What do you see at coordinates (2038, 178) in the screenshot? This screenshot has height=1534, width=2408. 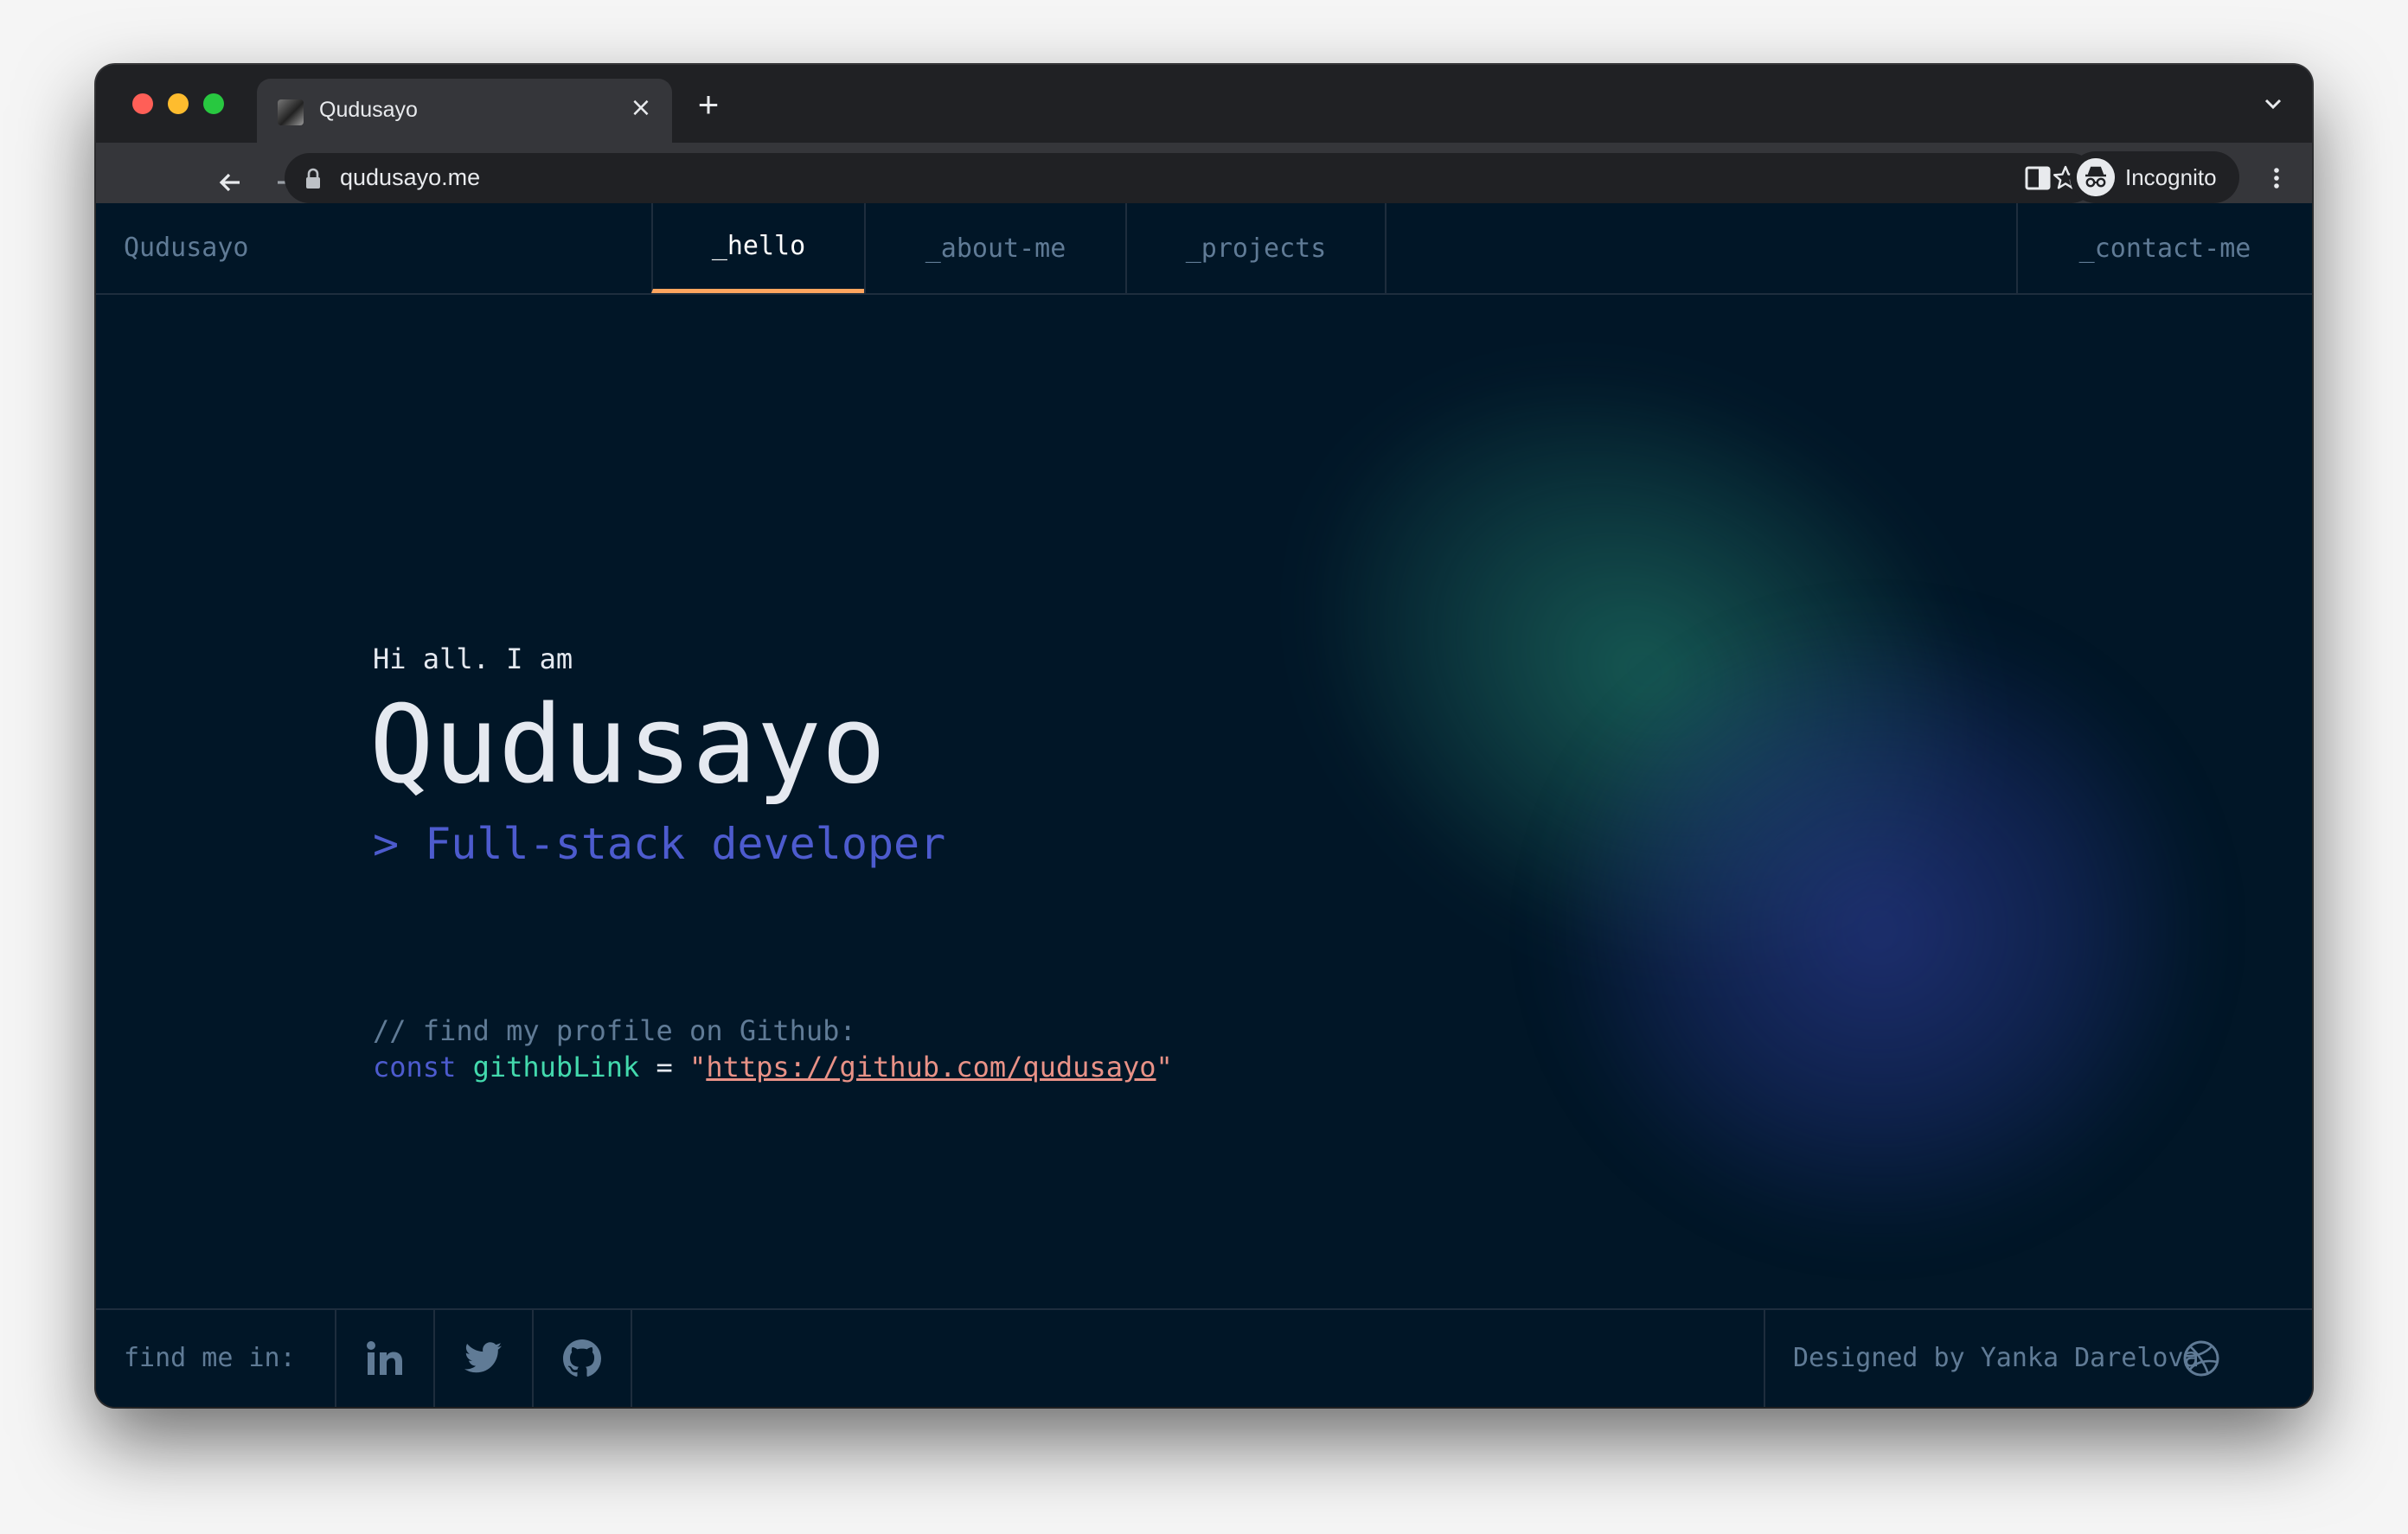 I see `side-panel-icon` at bounding box center [2038, 178].